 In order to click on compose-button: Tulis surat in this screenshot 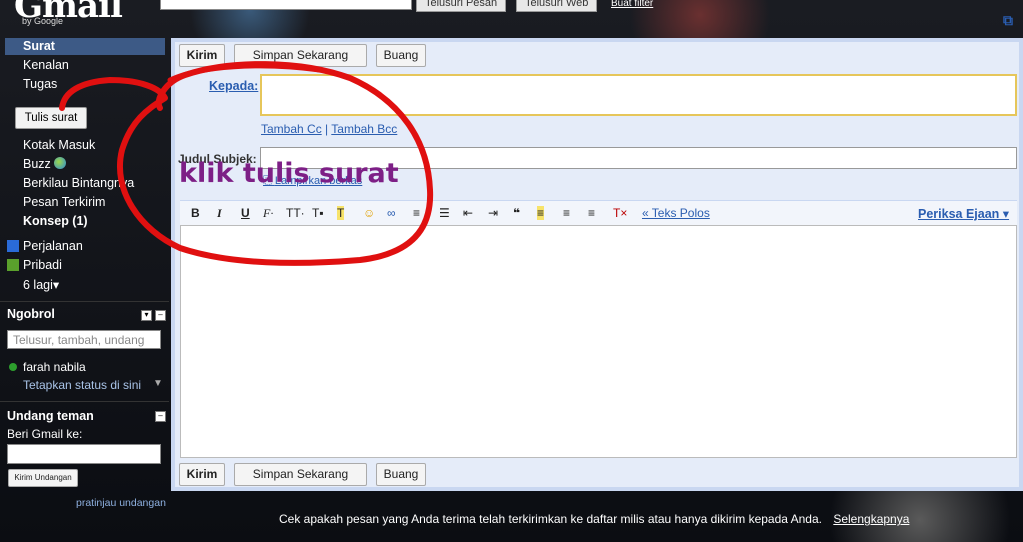, I will do `click(51, 118)`.